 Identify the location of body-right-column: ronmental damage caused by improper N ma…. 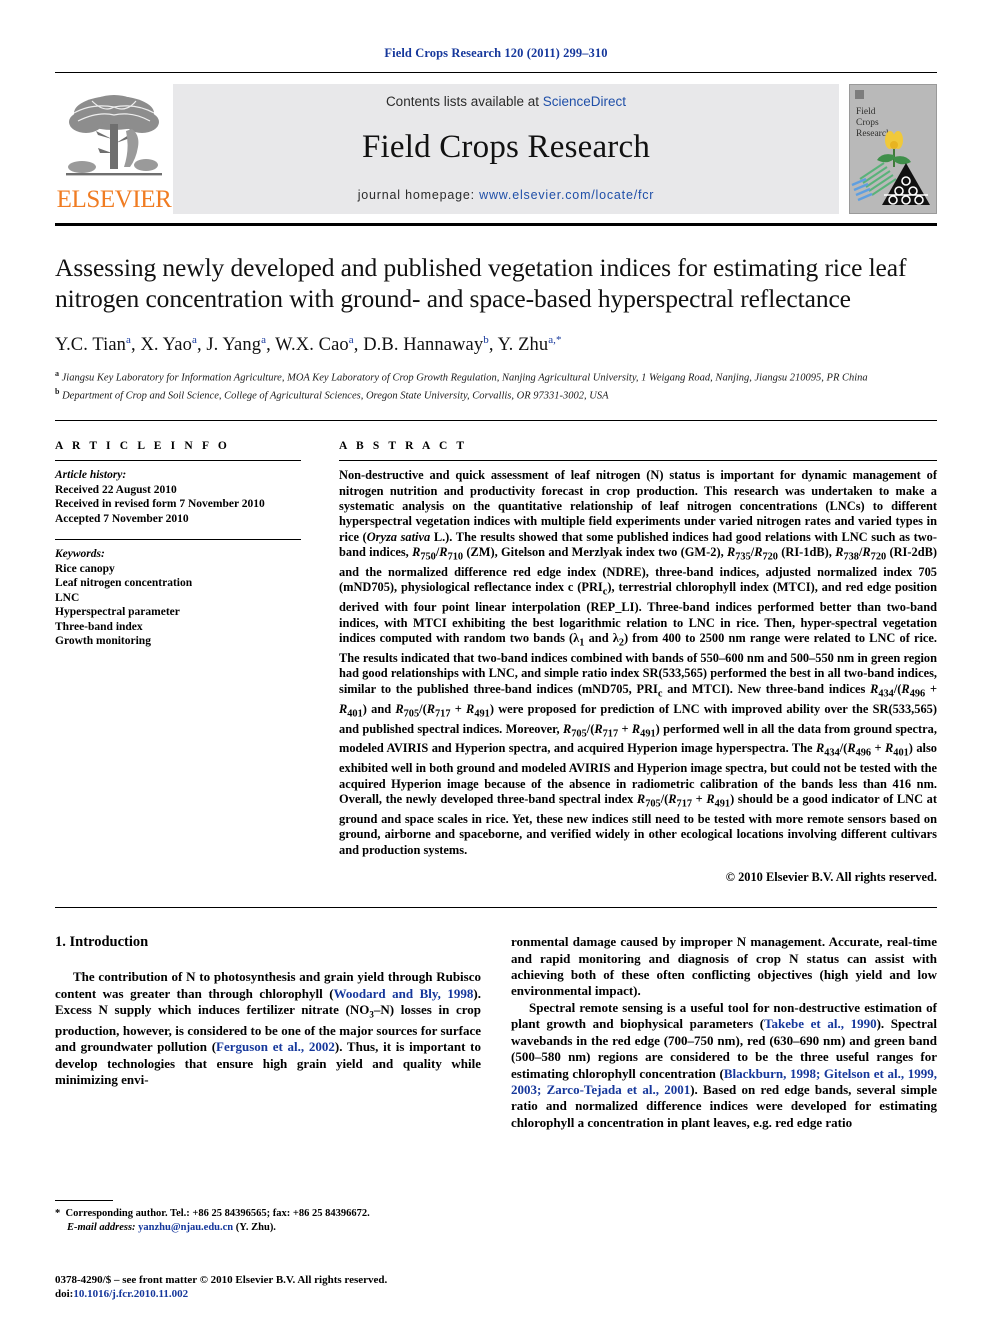
(724, 1084).